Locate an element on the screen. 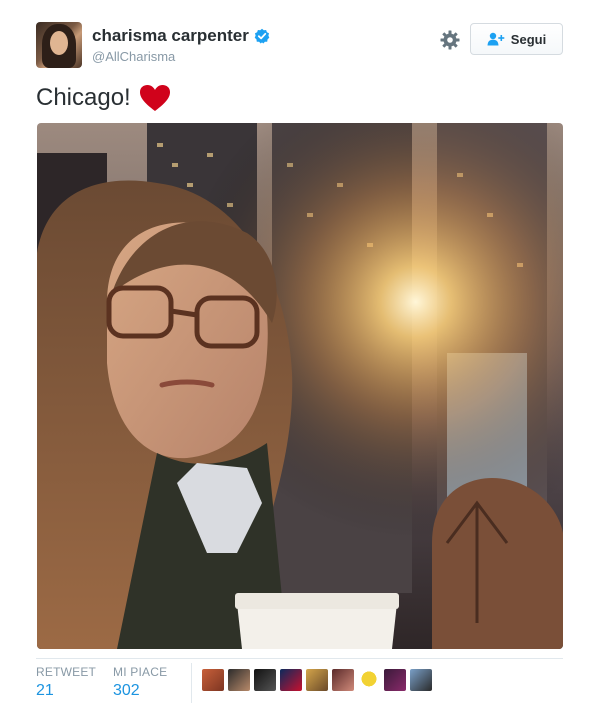 This screenshot has width=600, height=704. author-avatar is located at coordinates (59, 45).